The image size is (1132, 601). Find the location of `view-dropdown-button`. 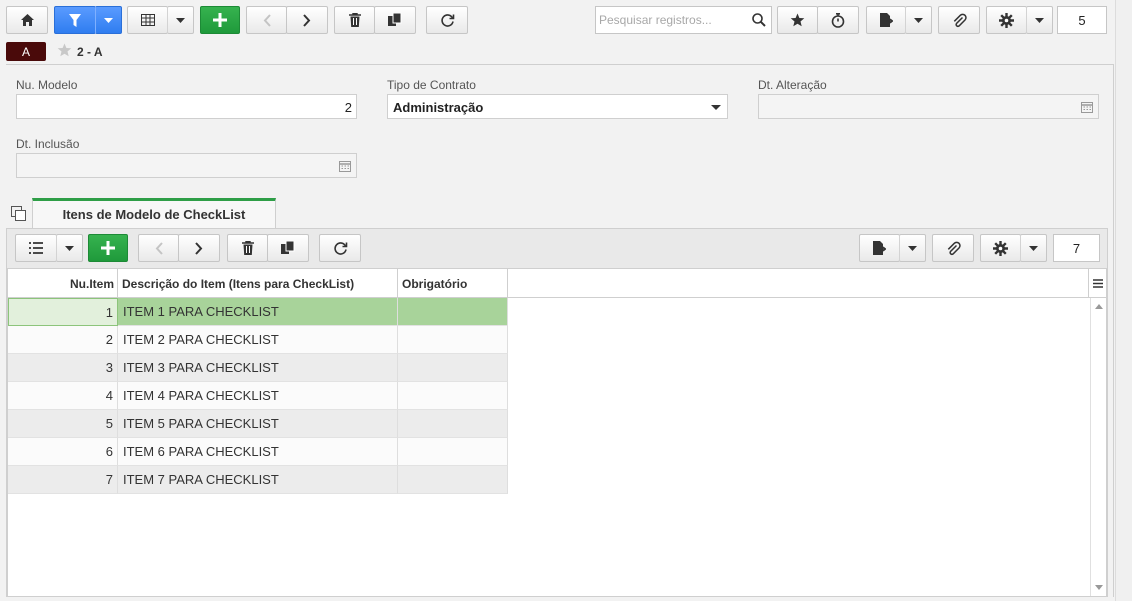

view-dropdown-button is located at coordinates (180, 20).